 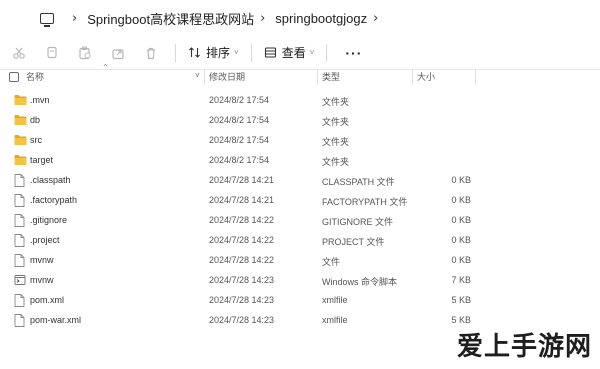 I want to click on file-type: Windows 命令脚本, so click(x=360, y=282).